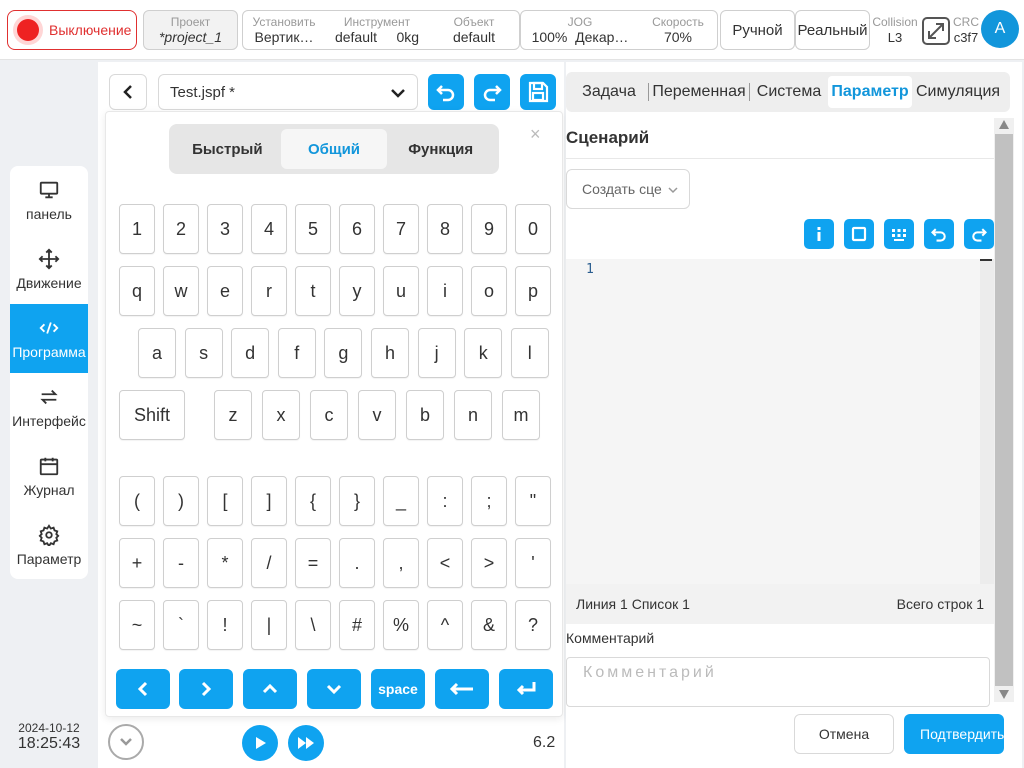 This screenshot has width=1024, height=768. I want to click on key: c, so click(329, 415).